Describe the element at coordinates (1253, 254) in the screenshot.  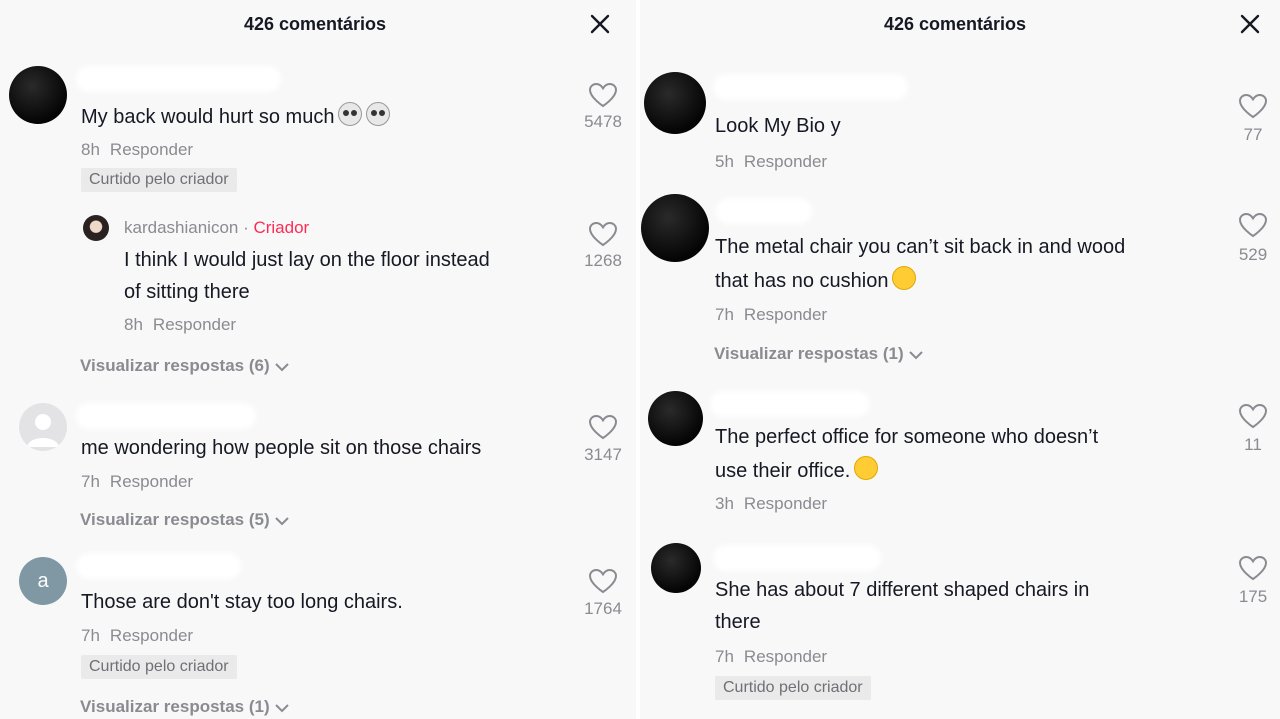
I see `like-count: 529` at that location.